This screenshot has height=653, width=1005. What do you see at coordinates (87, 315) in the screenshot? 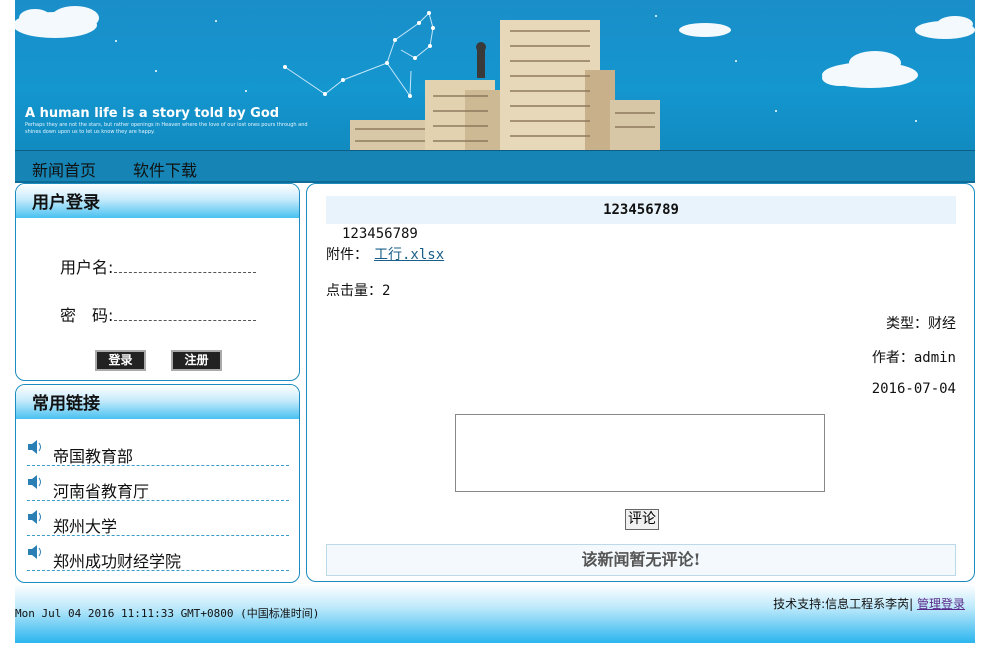
I see `password-label: 密 码:` at bounding box center [87, 315].